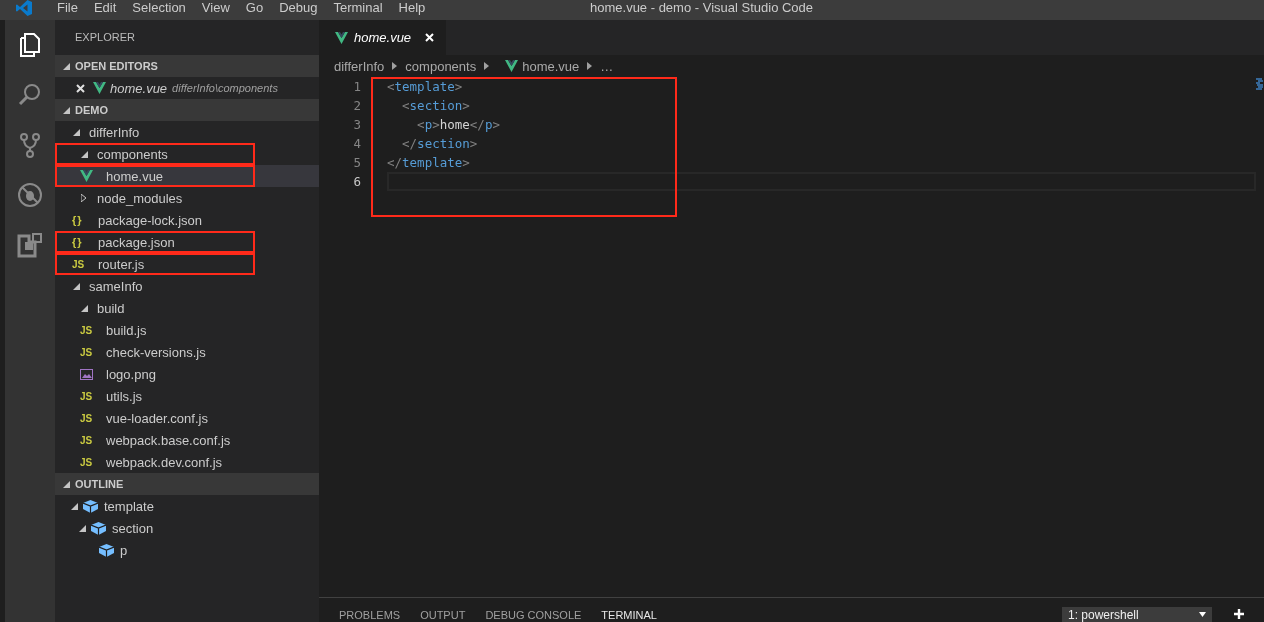  I want to click on panel-tab: PROBLEMS, so click(370, 615).